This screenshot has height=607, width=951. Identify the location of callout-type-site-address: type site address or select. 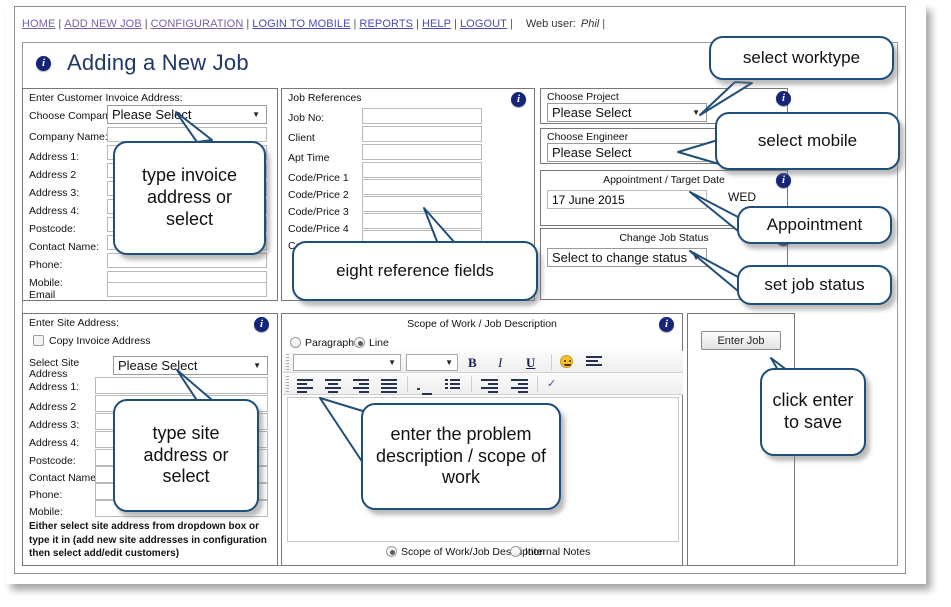
(186, 455).